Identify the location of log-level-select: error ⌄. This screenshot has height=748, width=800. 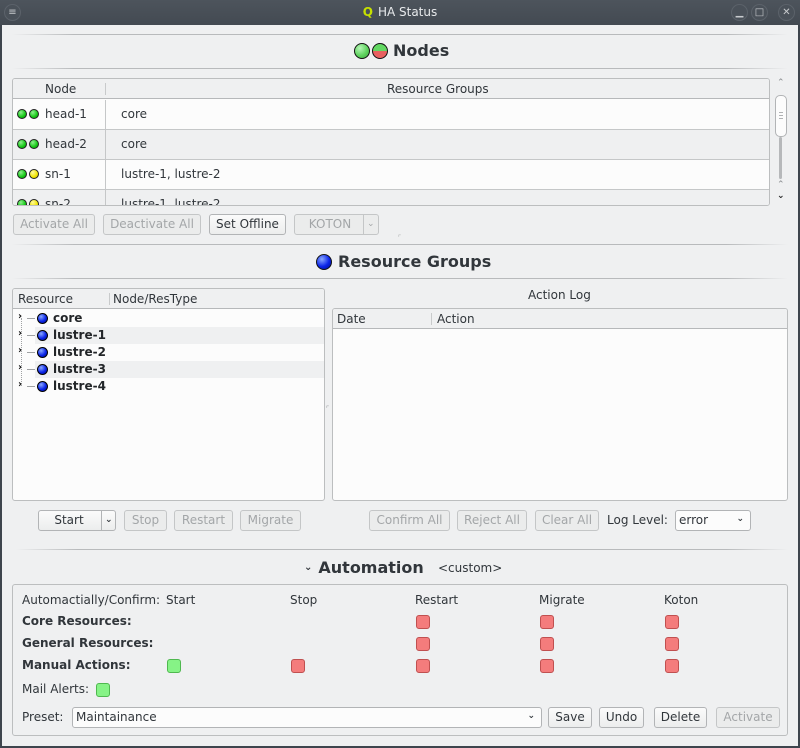
(713, 520).